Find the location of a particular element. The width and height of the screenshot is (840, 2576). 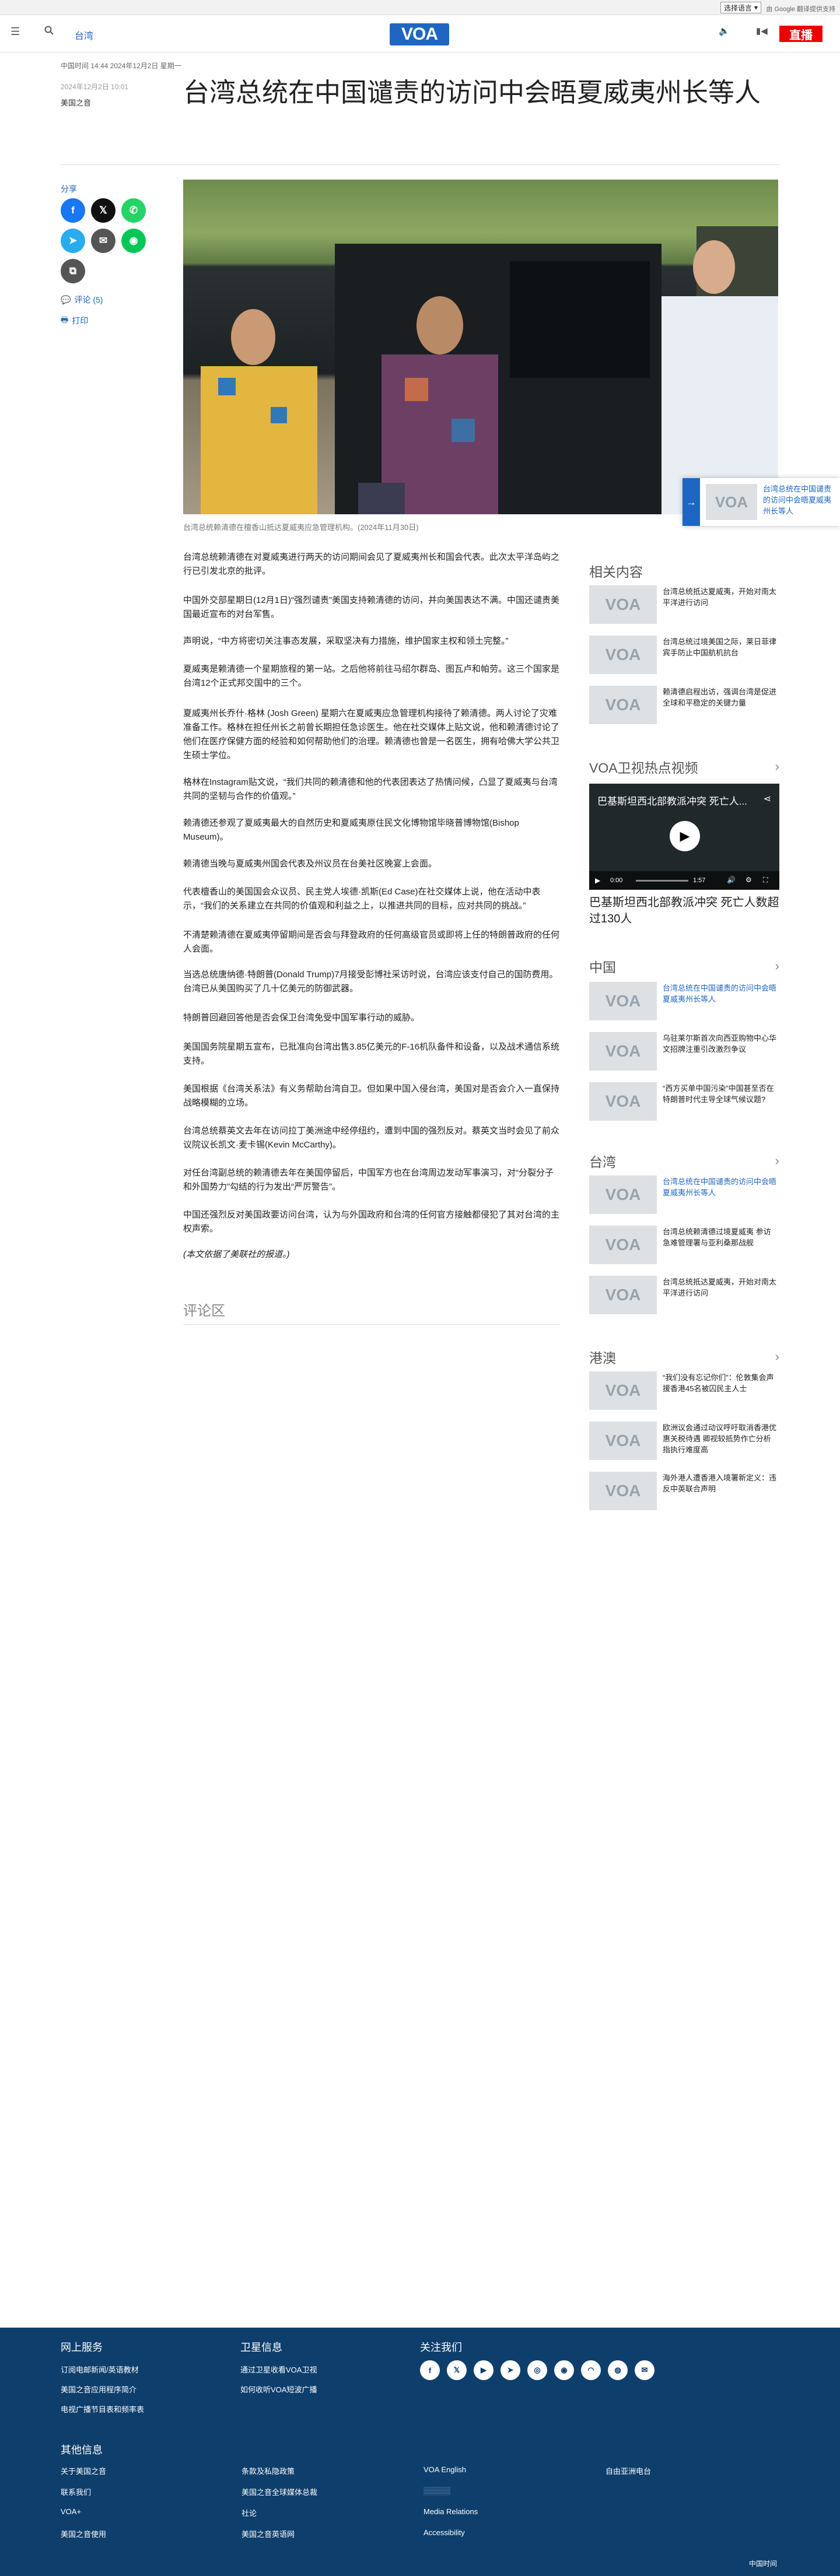

sidebar-item: VOA 海外港人遭香港入境署新定义：违反中英联合声明 is located at coordinates (684, 1491).